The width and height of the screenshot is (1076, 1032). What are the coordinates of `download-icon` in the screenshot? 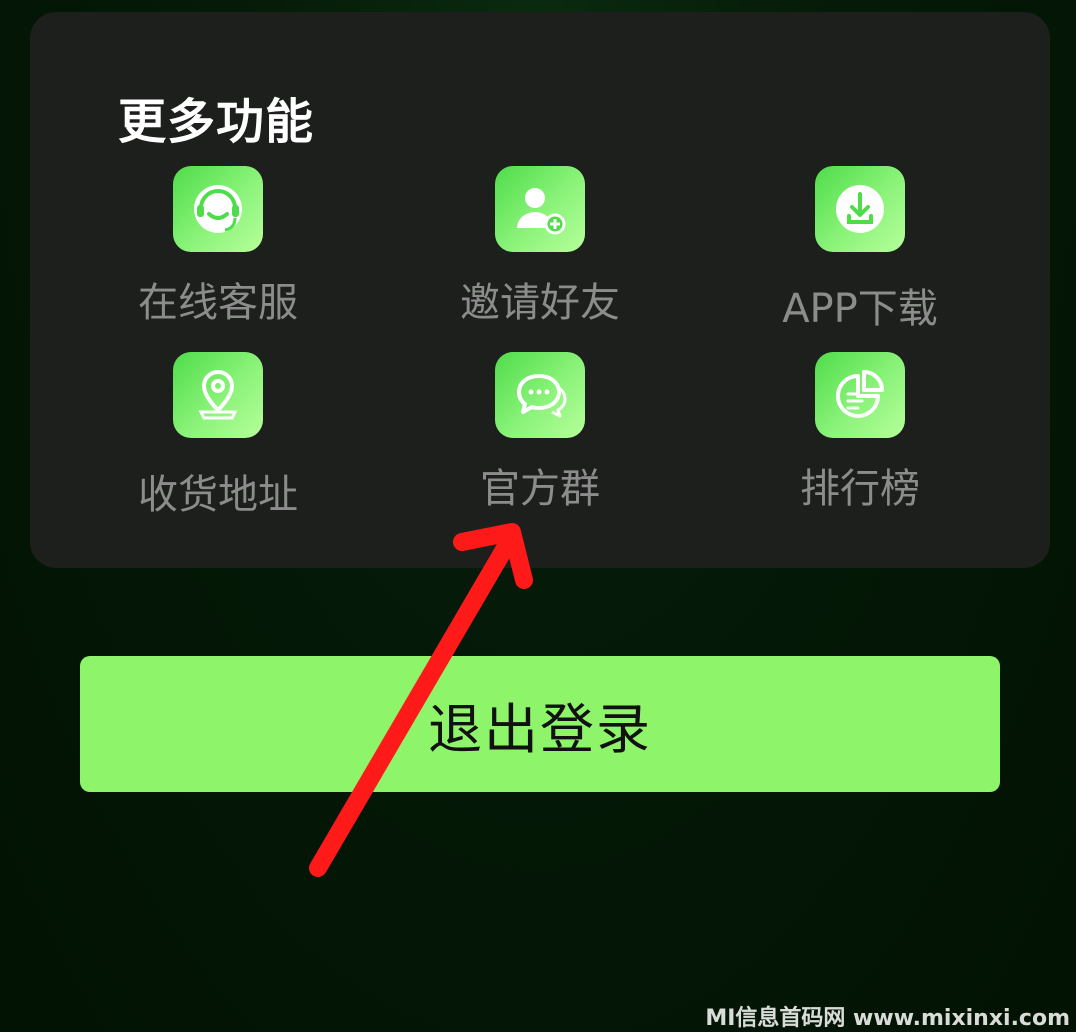 It's located at (860, 209).